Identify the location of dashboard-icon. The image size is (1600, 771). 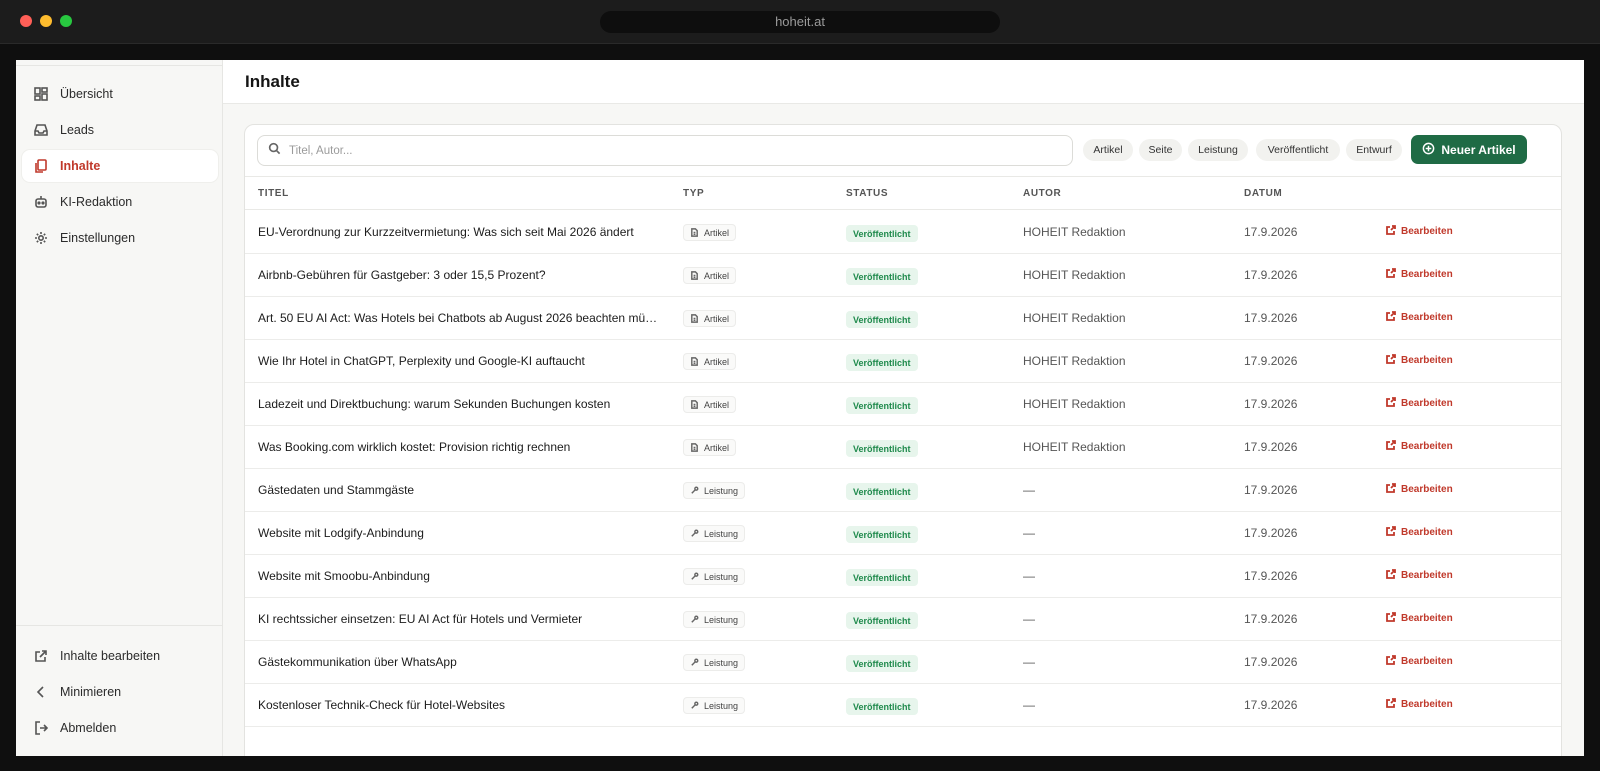
(41, 94).